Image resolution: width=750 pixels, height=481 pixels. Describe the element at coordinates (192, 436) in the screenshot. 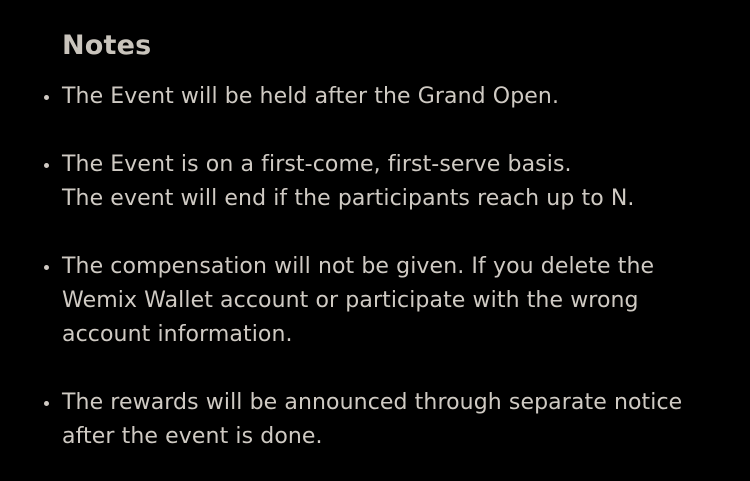

I see `note-line: after the event is done.` at that location.